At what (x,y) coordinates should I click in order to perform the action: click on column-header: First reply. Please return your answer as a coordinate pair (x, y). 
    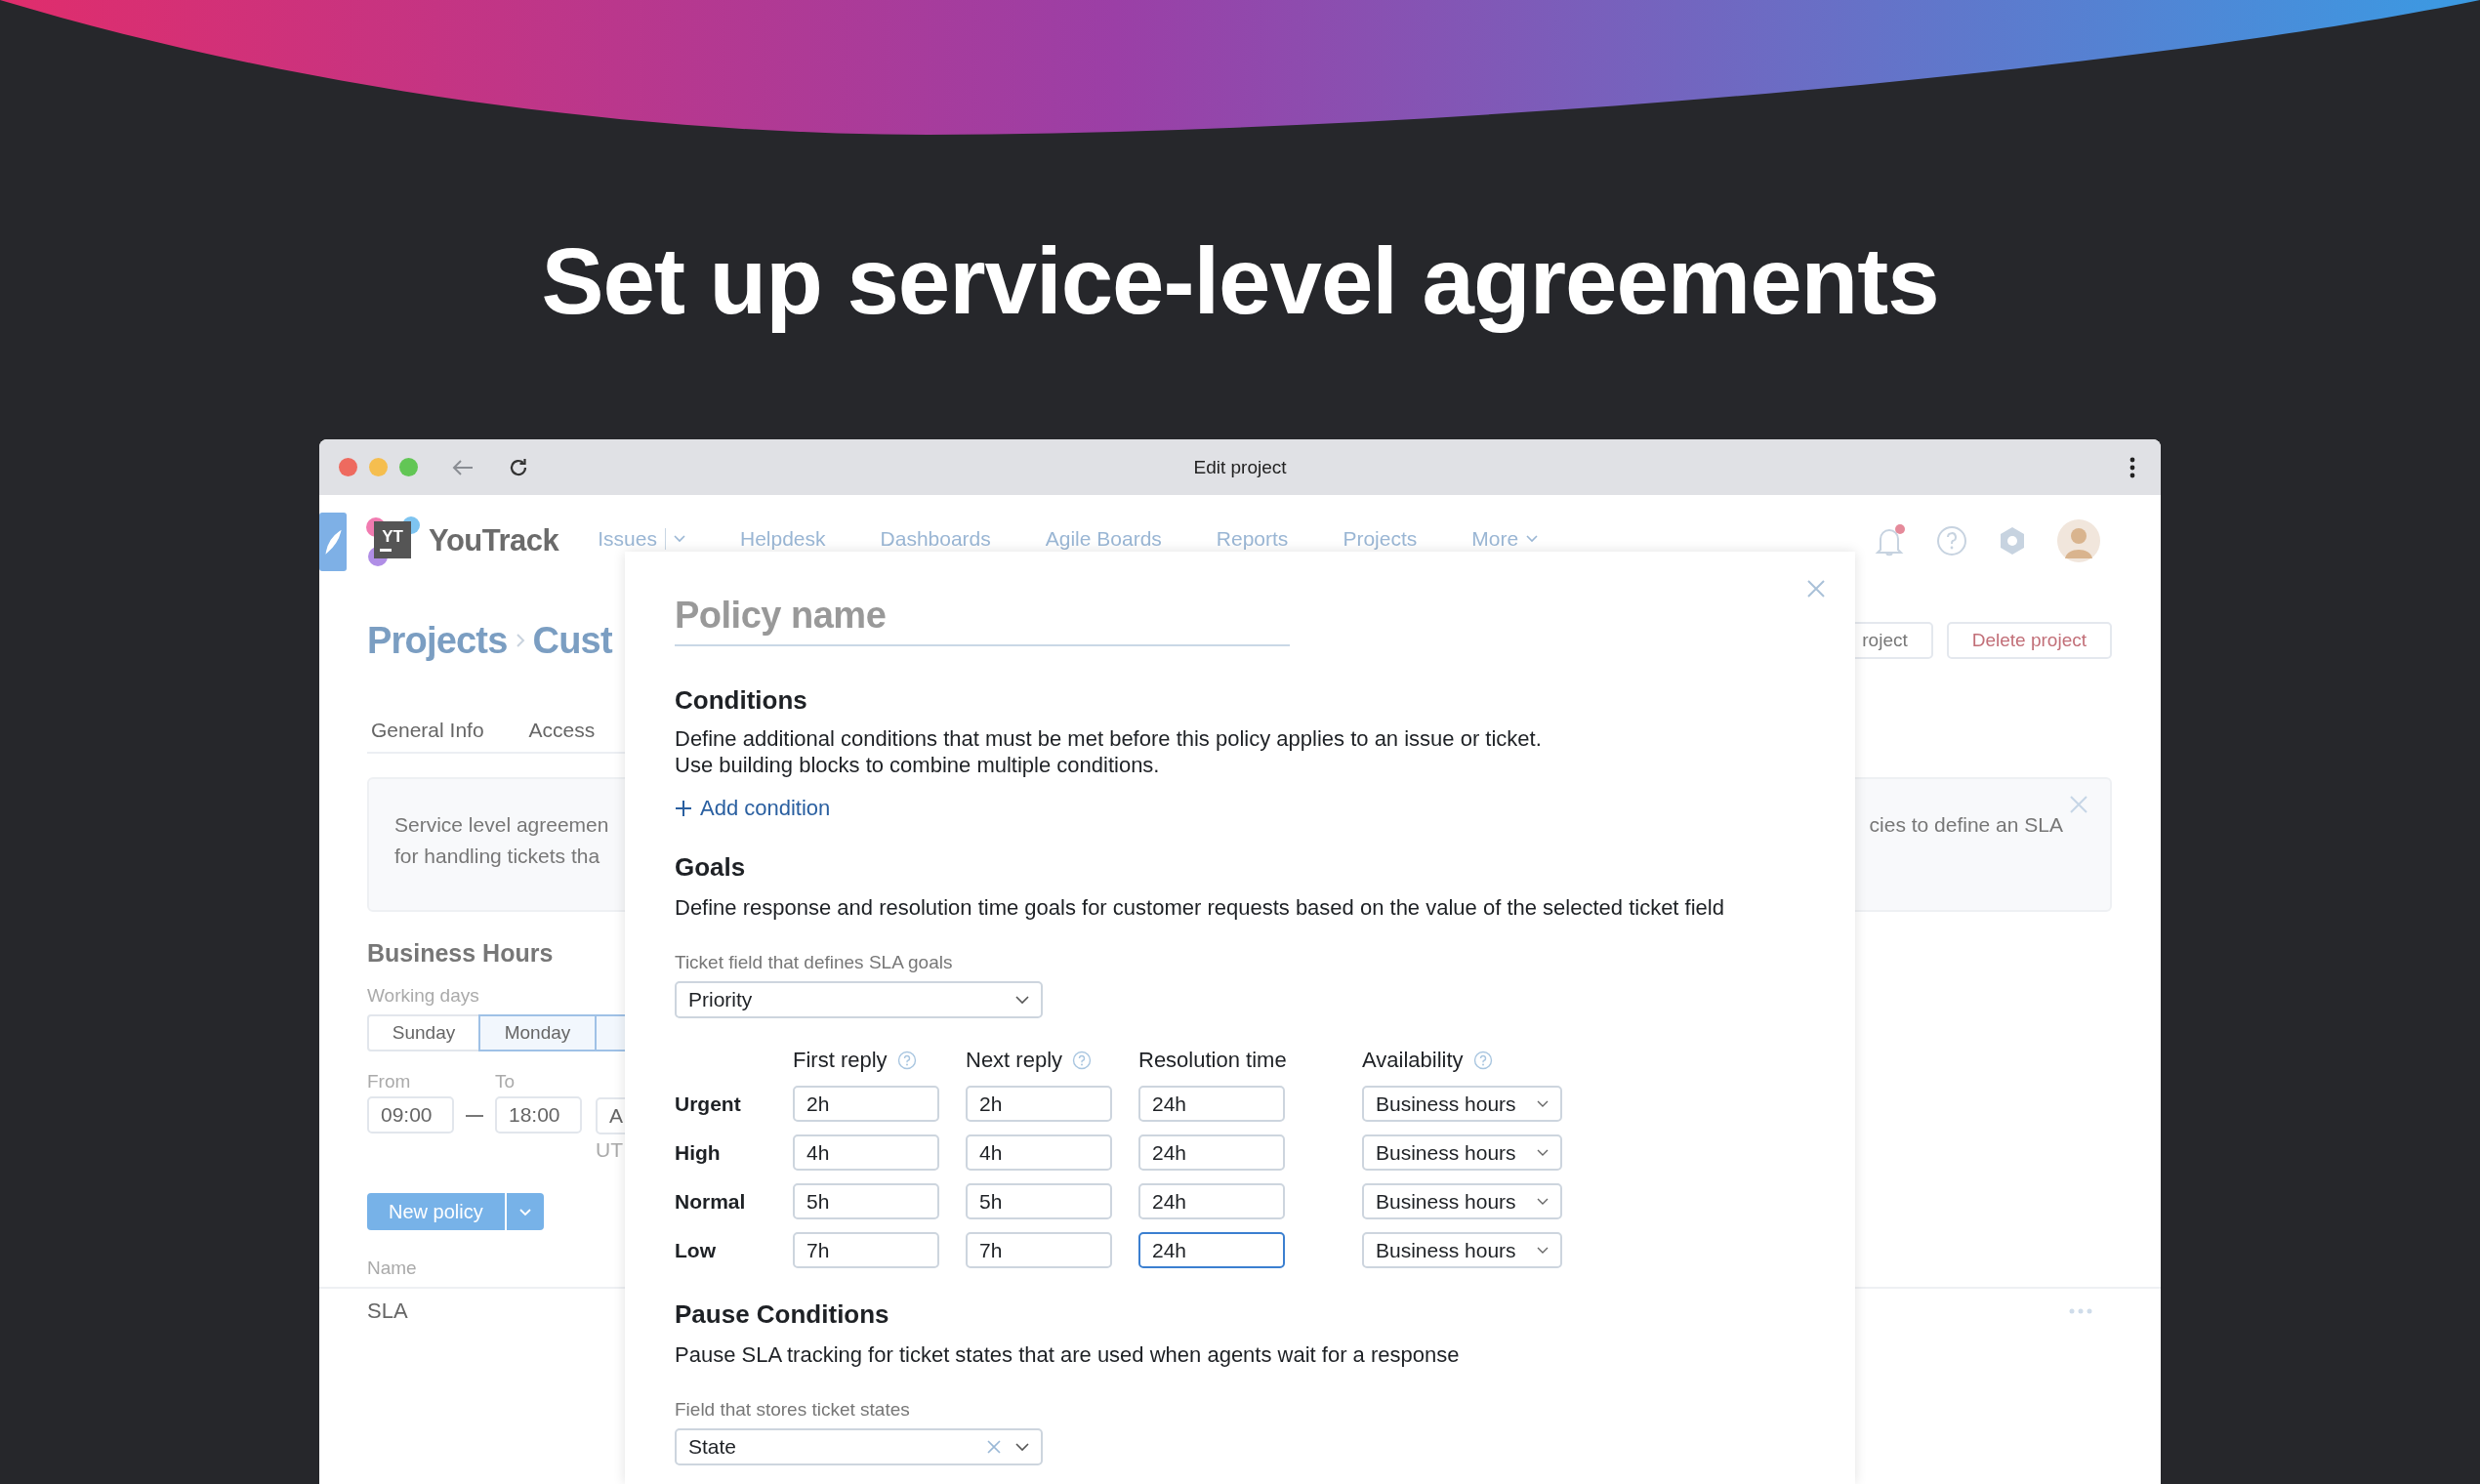
    Looking at the image, I should click on (841, 1061).